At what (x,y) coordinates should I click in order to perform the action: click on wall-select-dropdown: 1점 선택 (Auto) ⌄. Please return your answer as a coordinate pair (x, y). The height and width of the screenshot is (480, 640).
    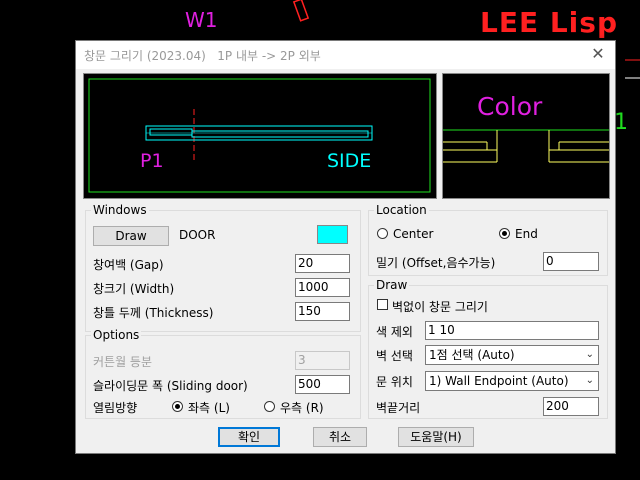
    Looking at the image, I should click on (512, 355).